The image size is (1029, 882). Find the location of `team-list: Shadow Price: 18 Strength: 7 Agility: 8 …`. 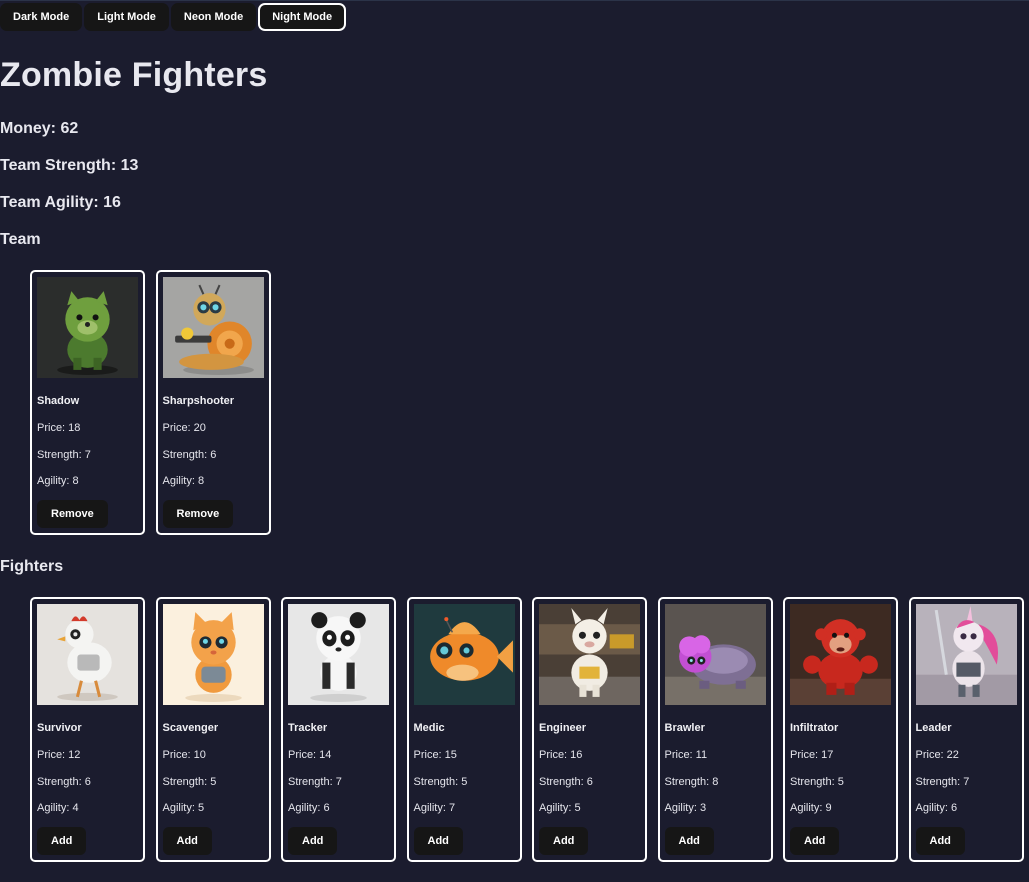

team-list: Shadow Price: 18 Strength: 7 Agility: 8 … is located at coordinates (155, 402).